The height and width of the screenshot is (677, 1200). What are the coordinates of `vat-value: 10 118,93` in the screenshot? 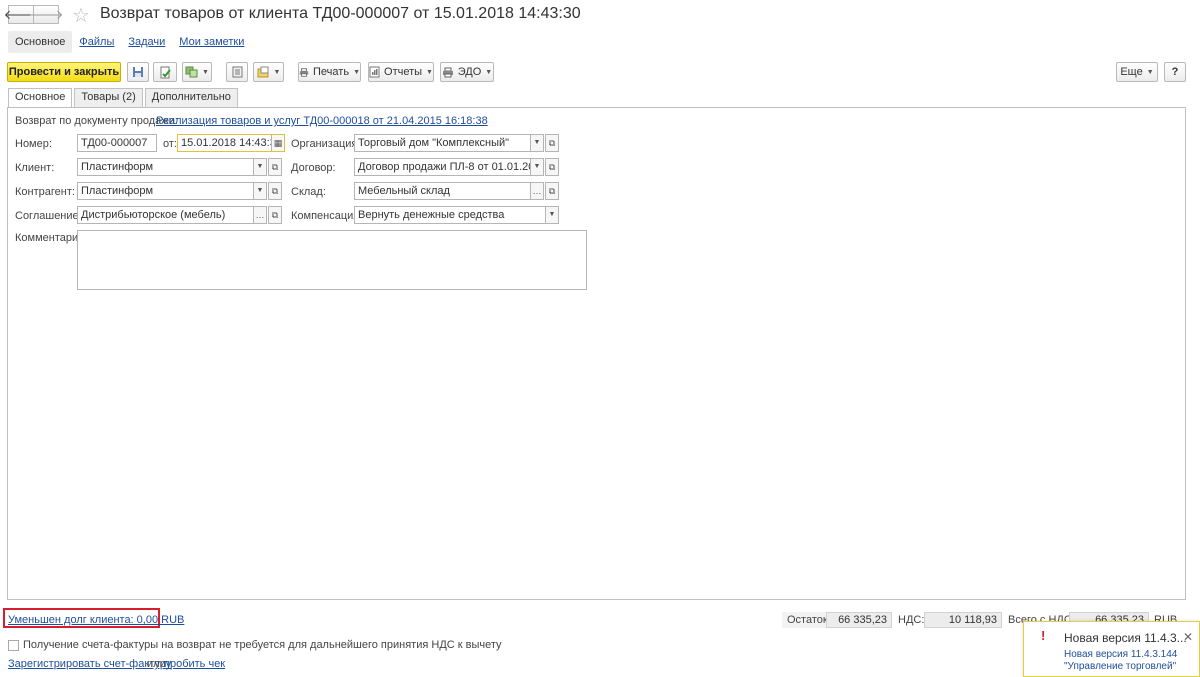 It's located at (963, 620).